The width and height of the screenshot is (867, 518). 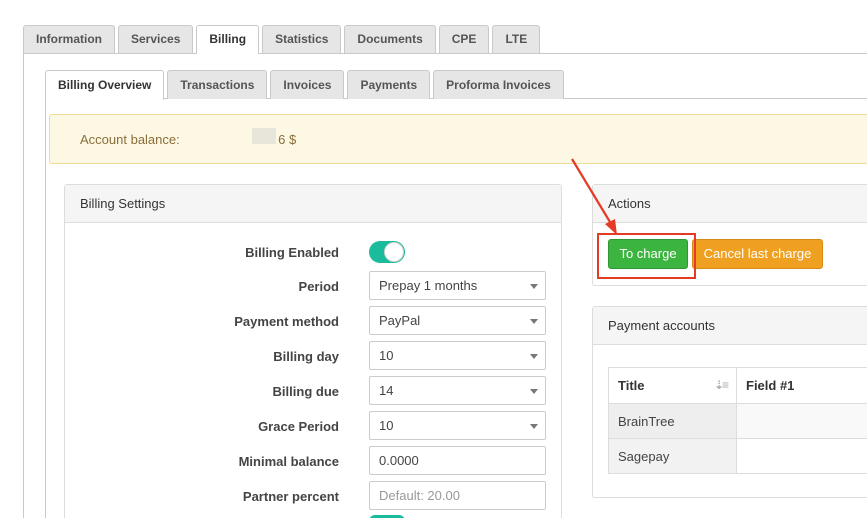 I want to click on account-balance-label: Account balance:, so click(x=130, y=139).